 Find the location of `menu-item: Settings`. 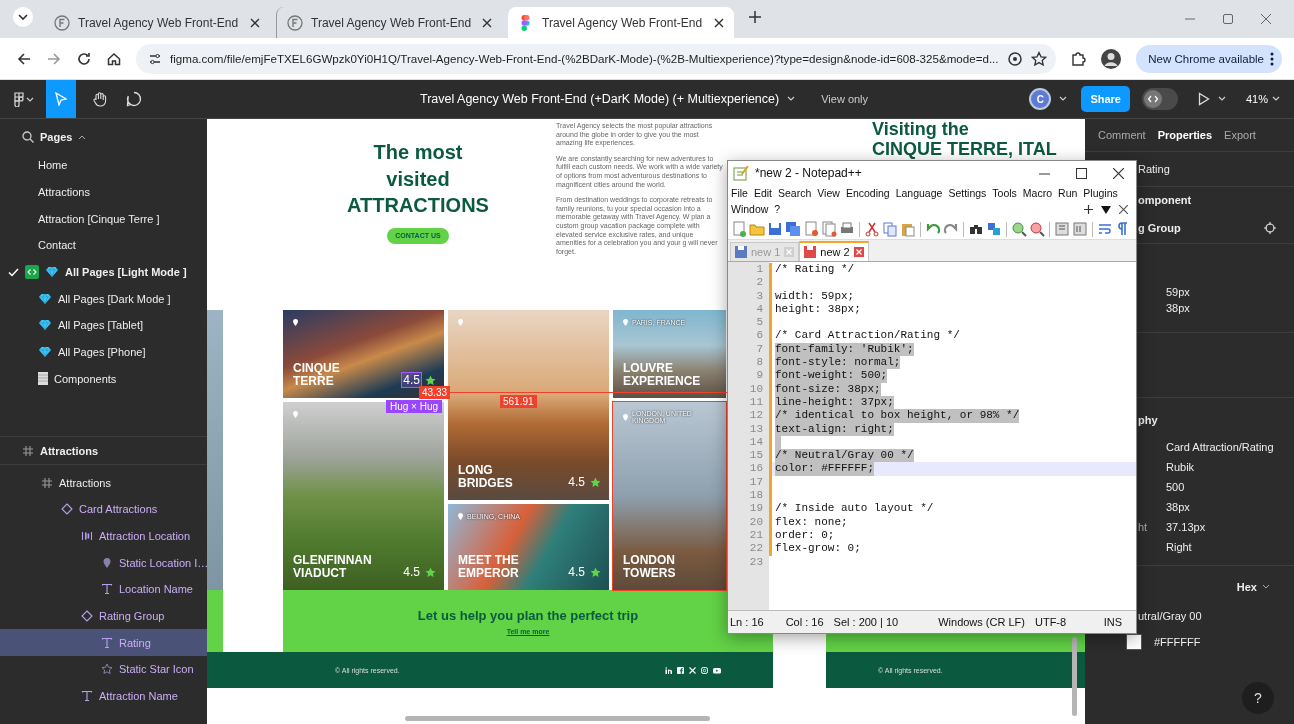

menu-item: Settings is located at coordinates (967, 194).